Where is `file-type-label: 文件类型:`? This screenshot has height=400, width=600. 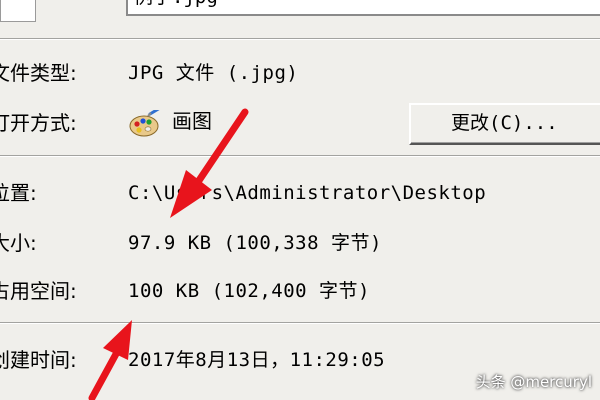 file-type-label: 文件类型: is located at coordinates (38, 73).